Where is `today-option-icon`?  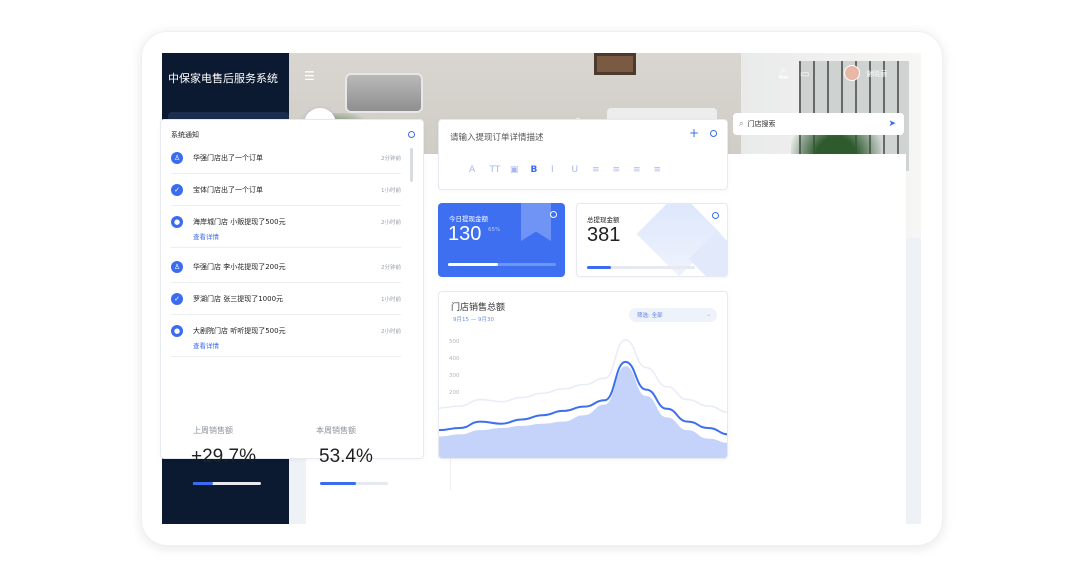
today-option-icon is located at coordinates (553, 214).